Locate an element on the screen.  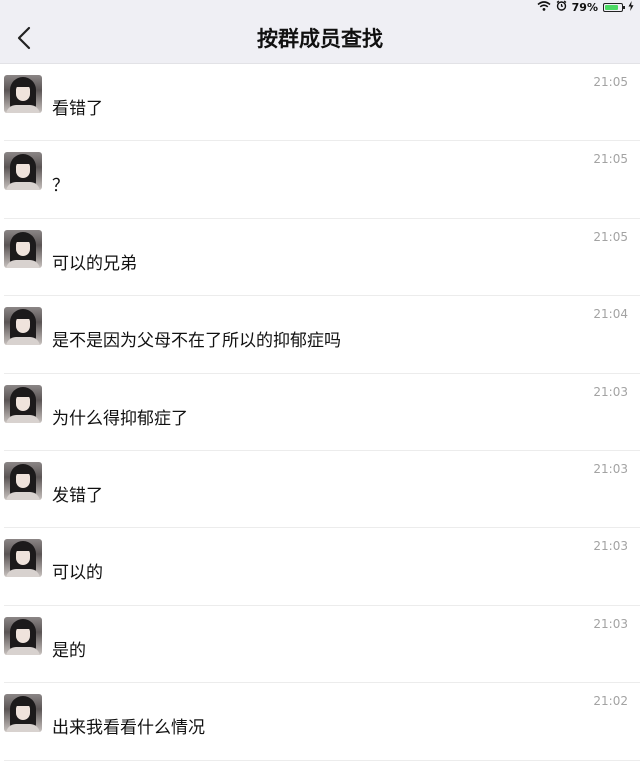
battery-icon is located at coordinates (614, 7).